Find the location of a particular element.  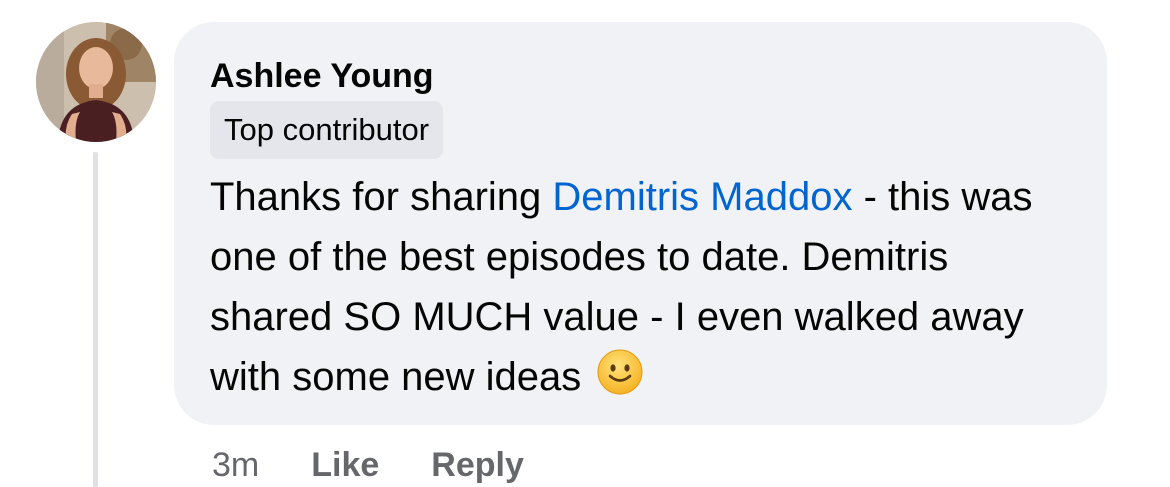

avatar-photo is located at coordinates (96, 82).